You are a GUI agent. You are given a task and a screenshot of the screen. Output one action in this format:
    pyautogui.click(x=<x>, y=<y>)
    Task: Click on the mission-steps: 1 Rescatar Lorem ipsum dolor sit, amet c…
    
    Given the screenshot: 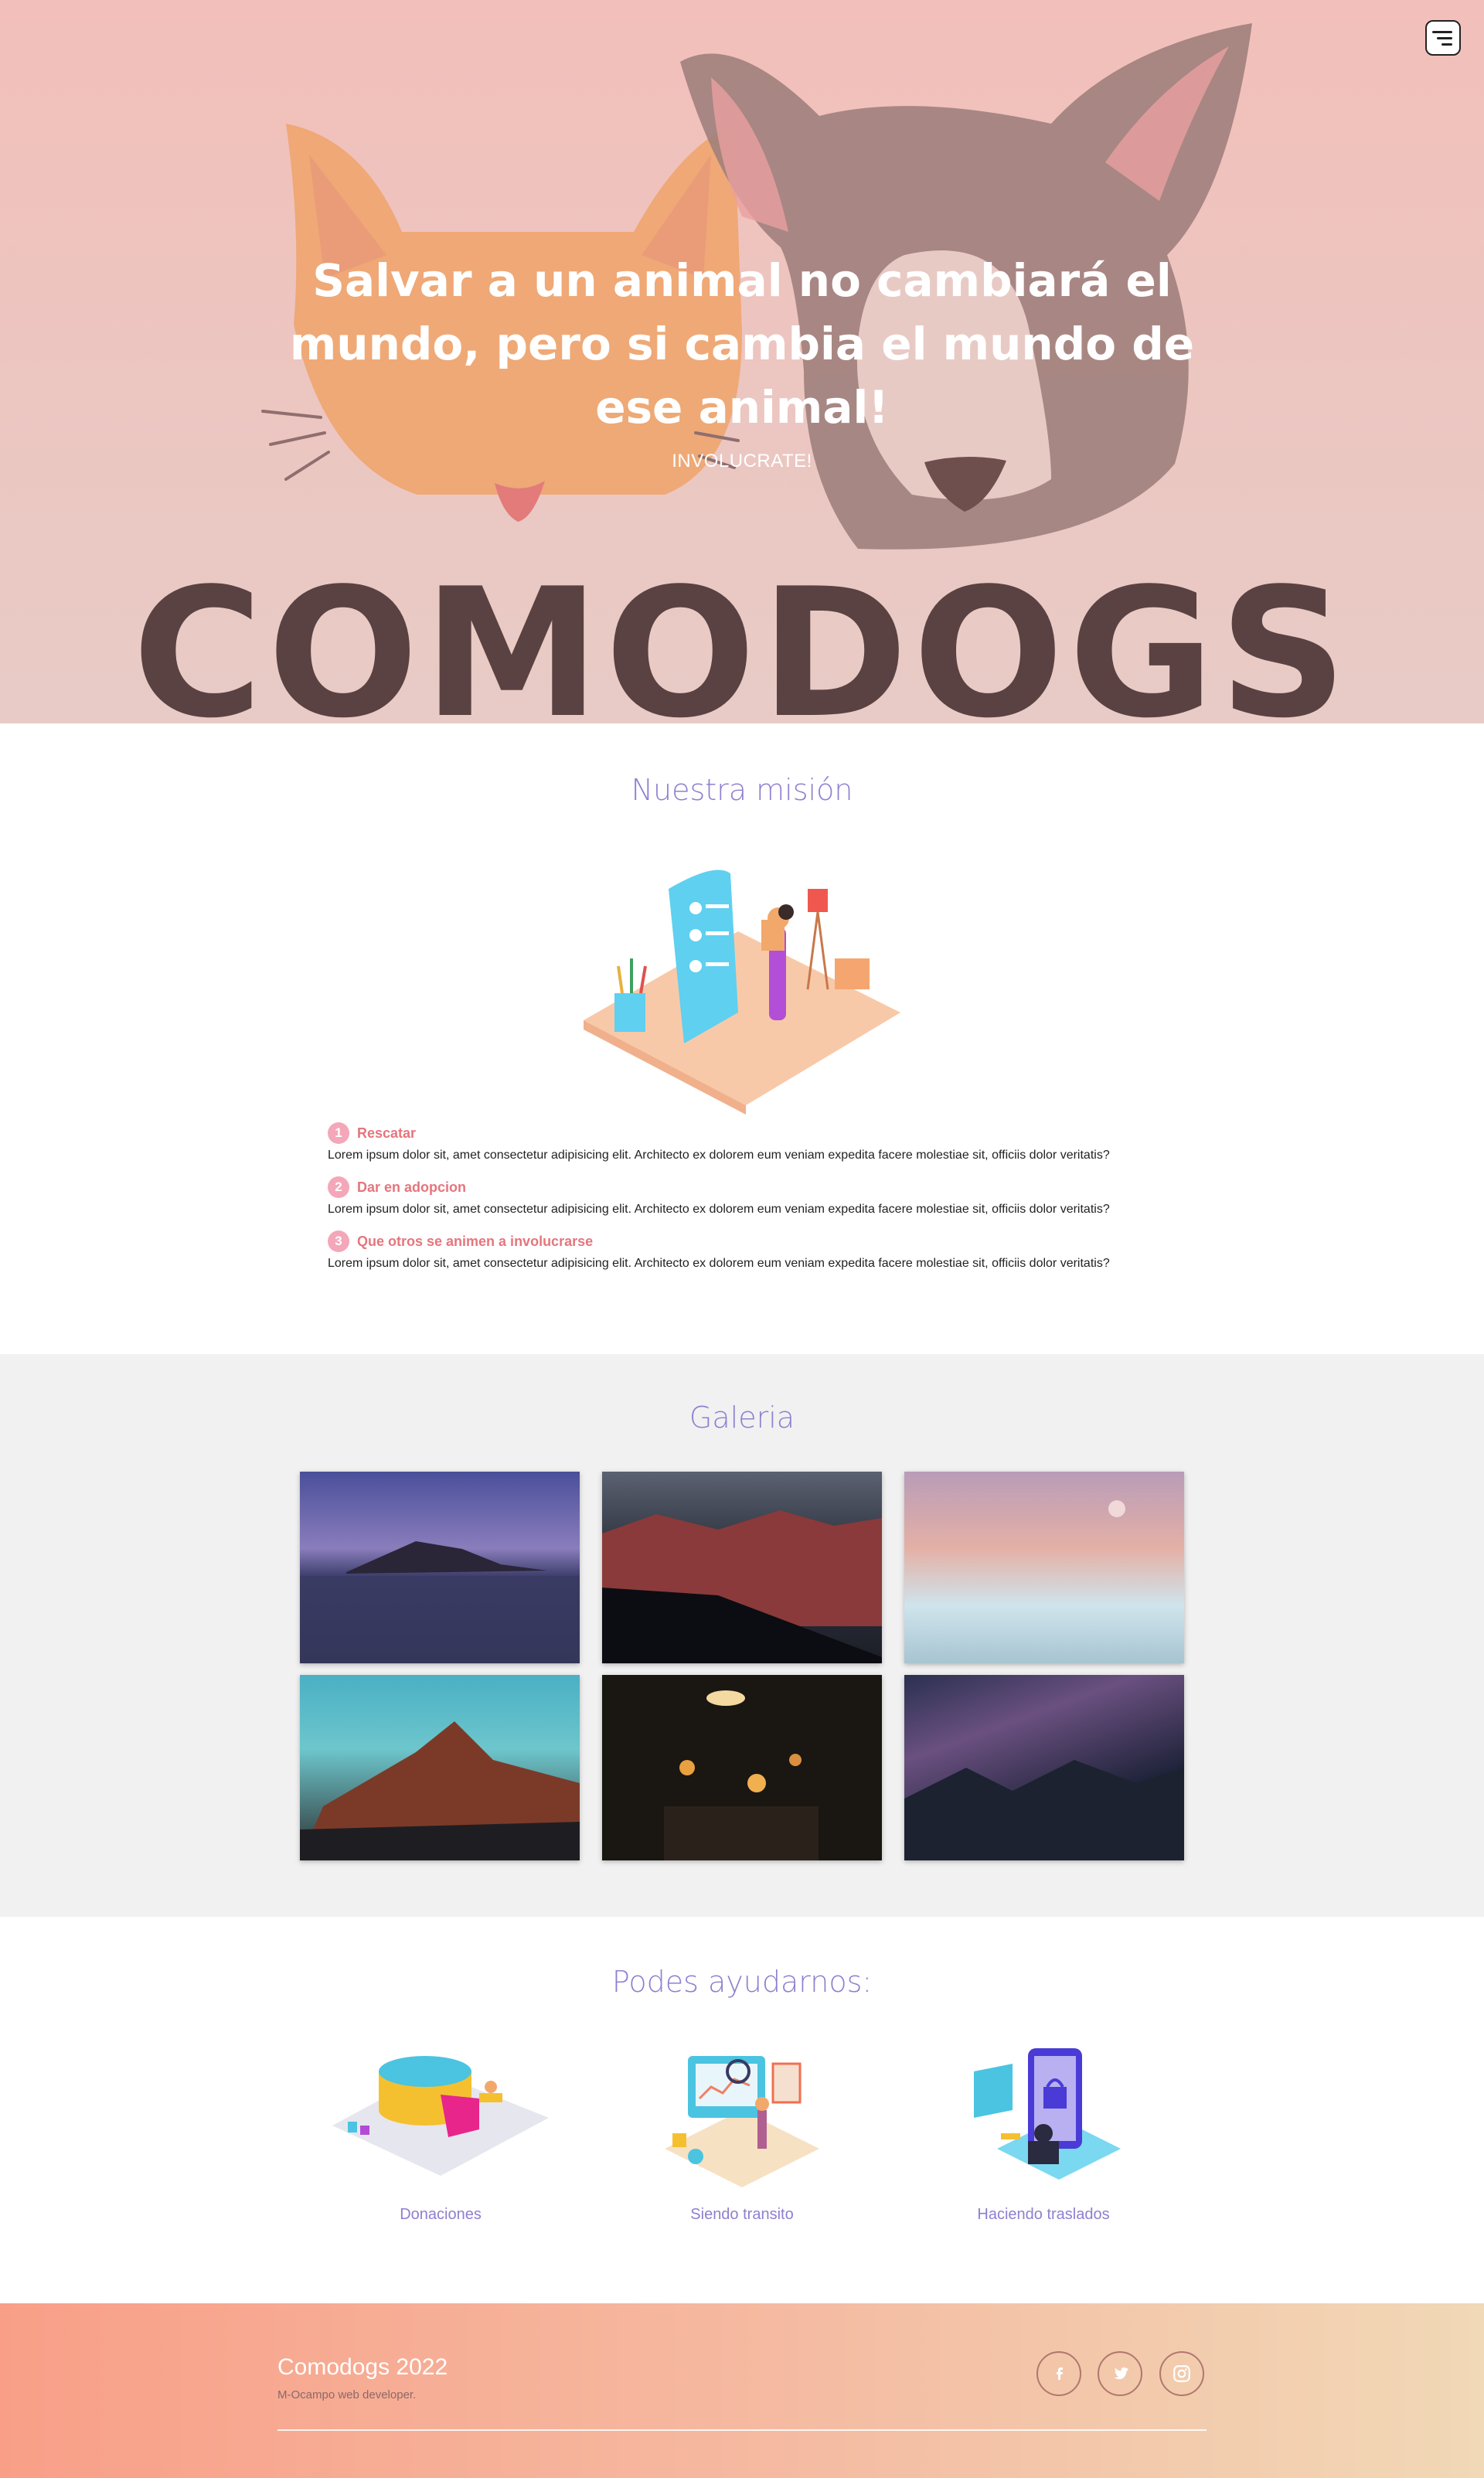 What is the action you would take?
    pyautogui.click(x=753, y=1203)
    